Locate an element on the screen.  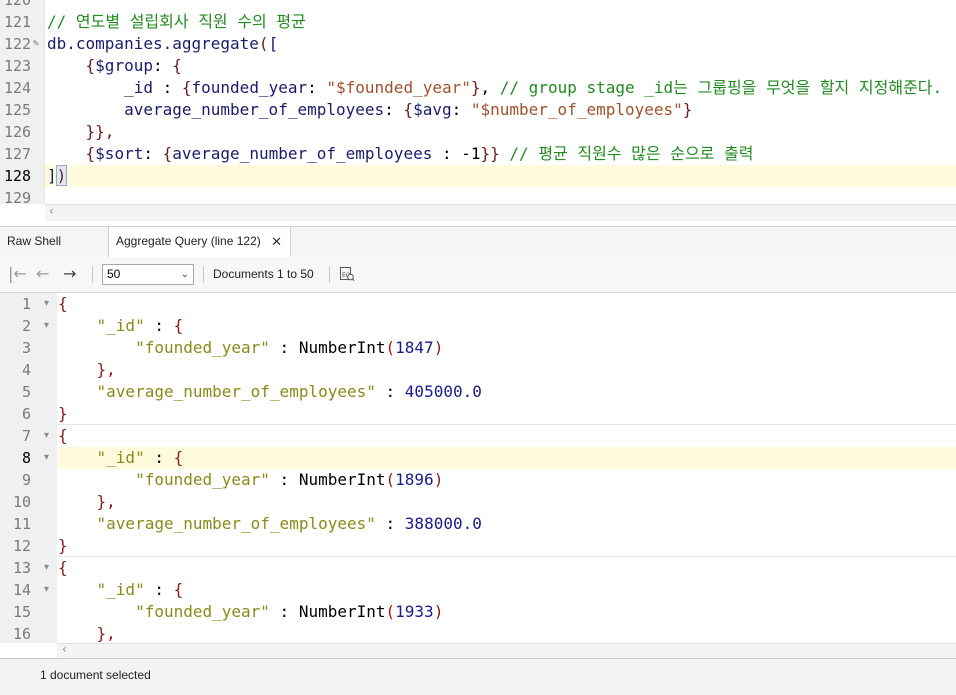
result-line: 15 "founded_year" : NumberInt(1933) is located at coordinates (478, 612).